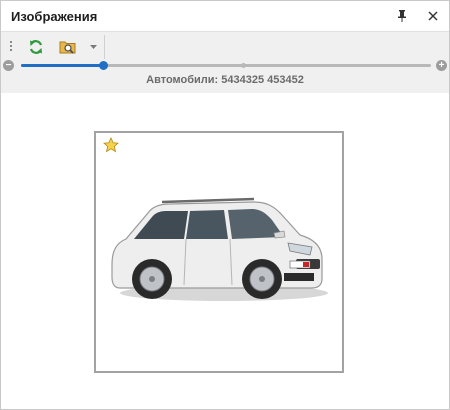 The image size is (450, 410). I want to click on zoom-in-button: +, so click(441, 65).